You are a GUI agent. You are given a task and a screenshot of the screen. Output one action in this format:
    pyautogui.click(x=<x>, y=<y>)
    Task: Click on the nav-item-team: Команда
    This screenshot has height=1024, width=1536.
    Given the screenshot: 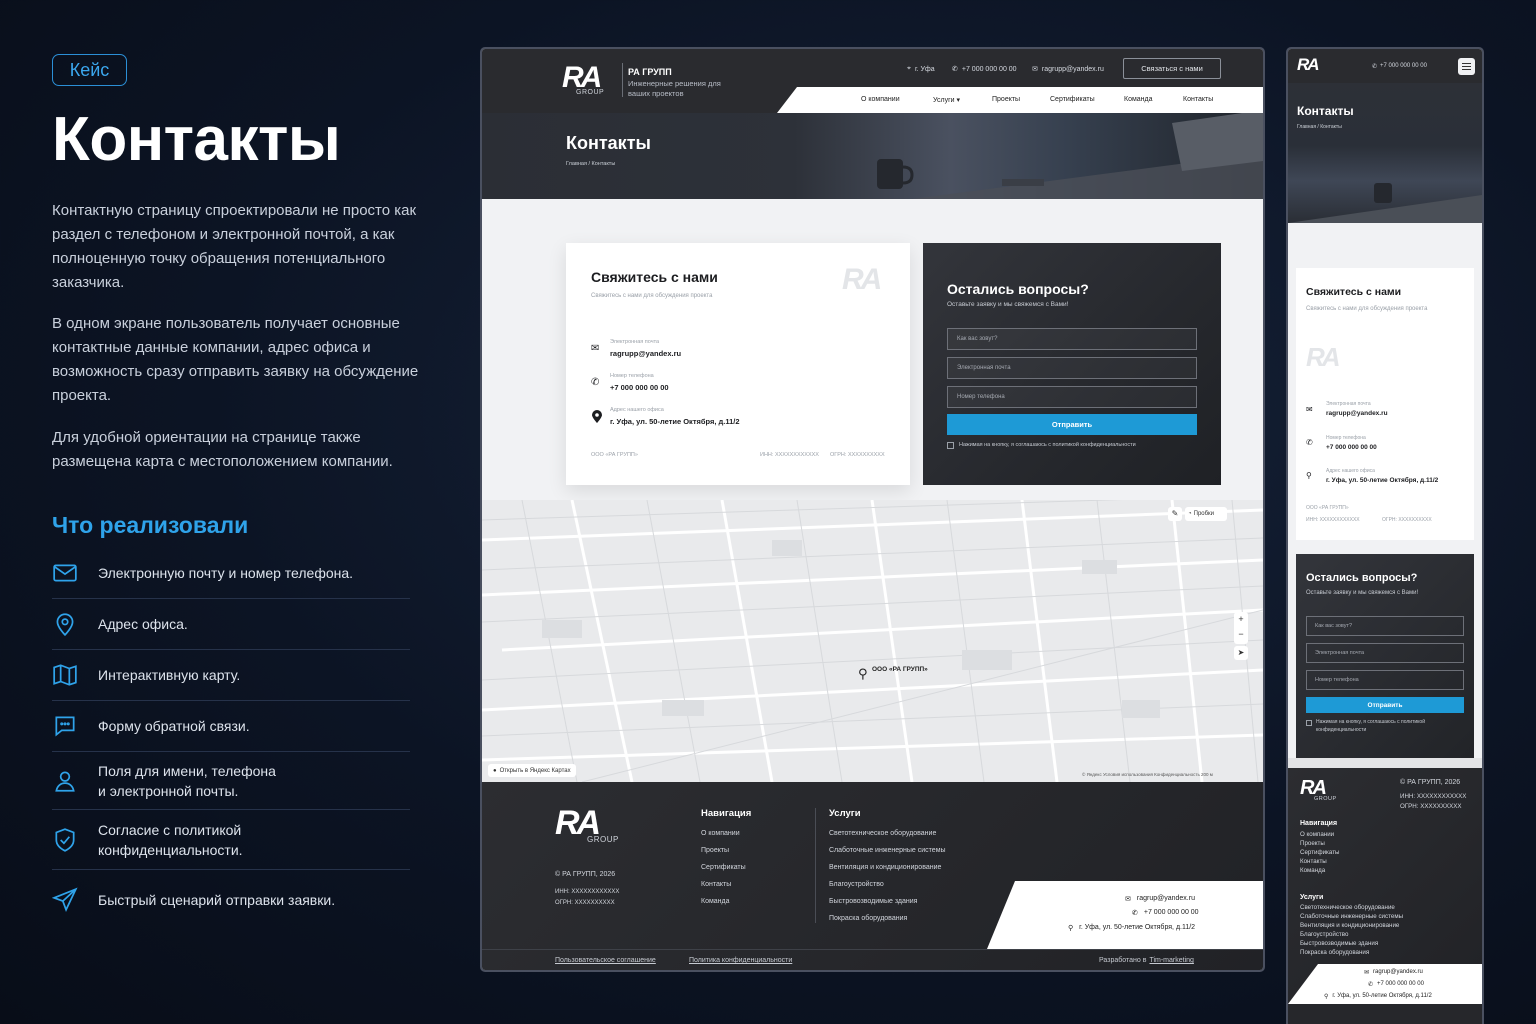 What is the action you would take?
    pyautogui.click(x=1138, y=99)
    